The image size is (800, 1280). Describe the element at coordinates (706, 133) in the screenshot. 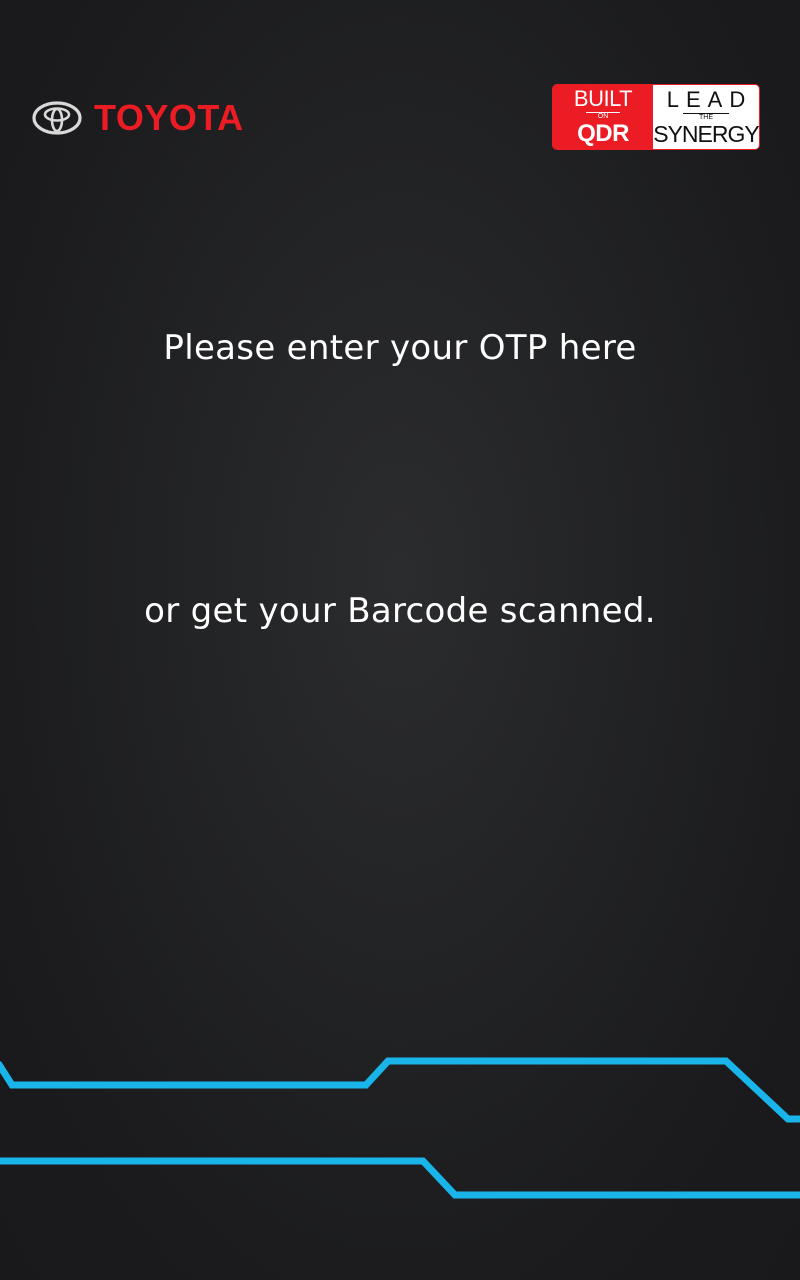

I see `badge-synergy-text: SYNERGY` at that location.